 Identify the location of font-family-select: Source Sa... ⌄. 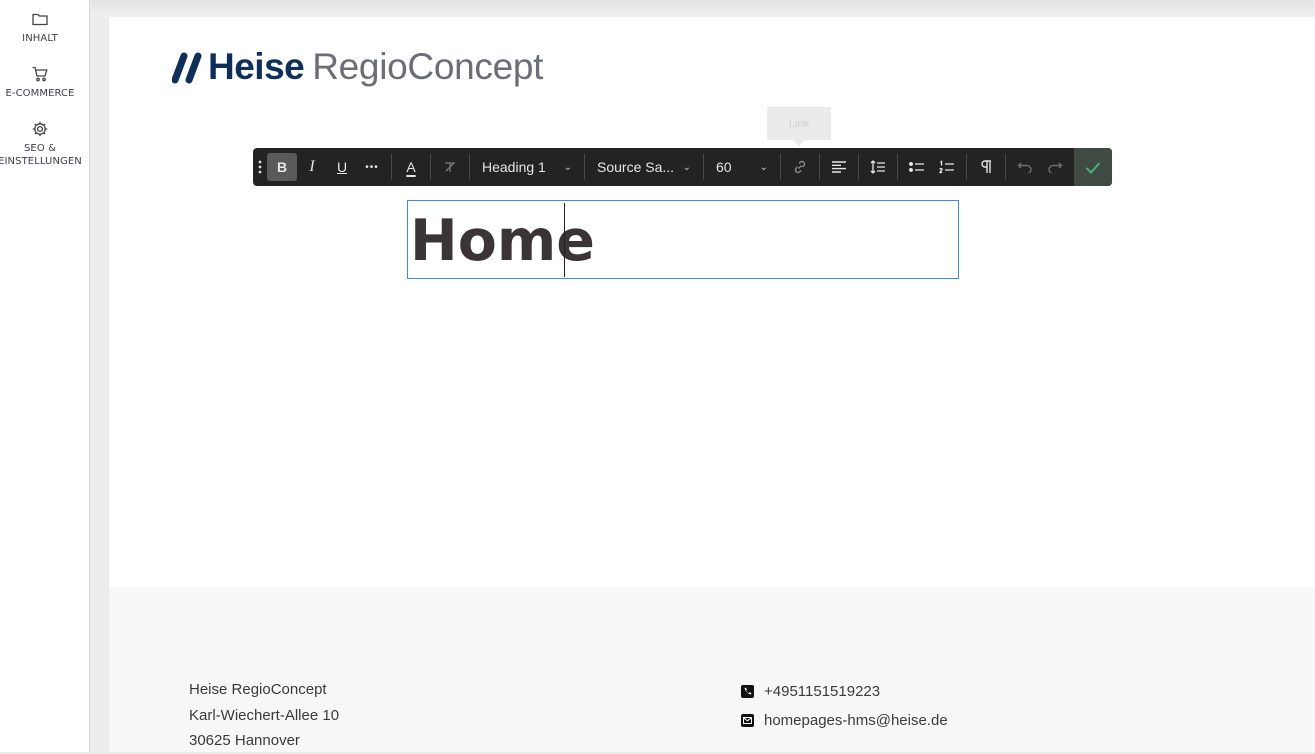
(644, 167).